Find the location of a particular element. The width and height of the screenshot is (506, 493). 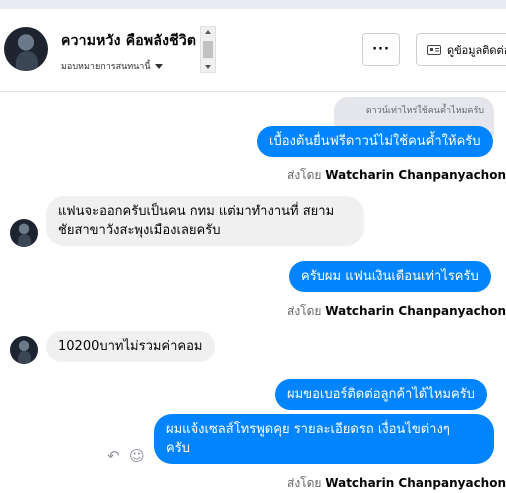

header-scrollbar is located at coordinates (208, 49).